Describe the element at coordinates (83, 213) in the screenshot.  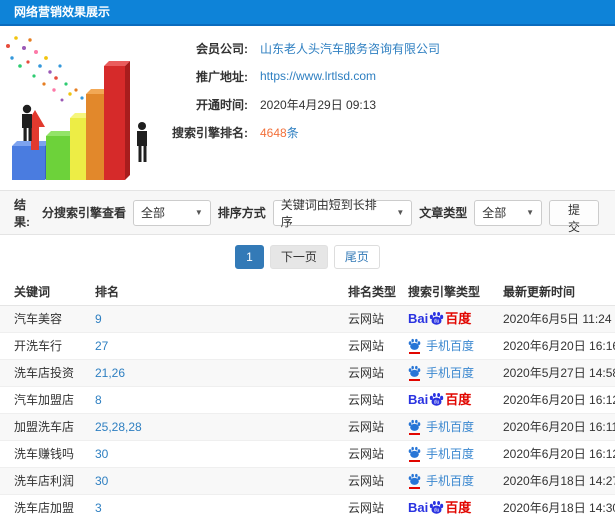
I see `engine-filter-label: 分搜索引擎查看` at that location.